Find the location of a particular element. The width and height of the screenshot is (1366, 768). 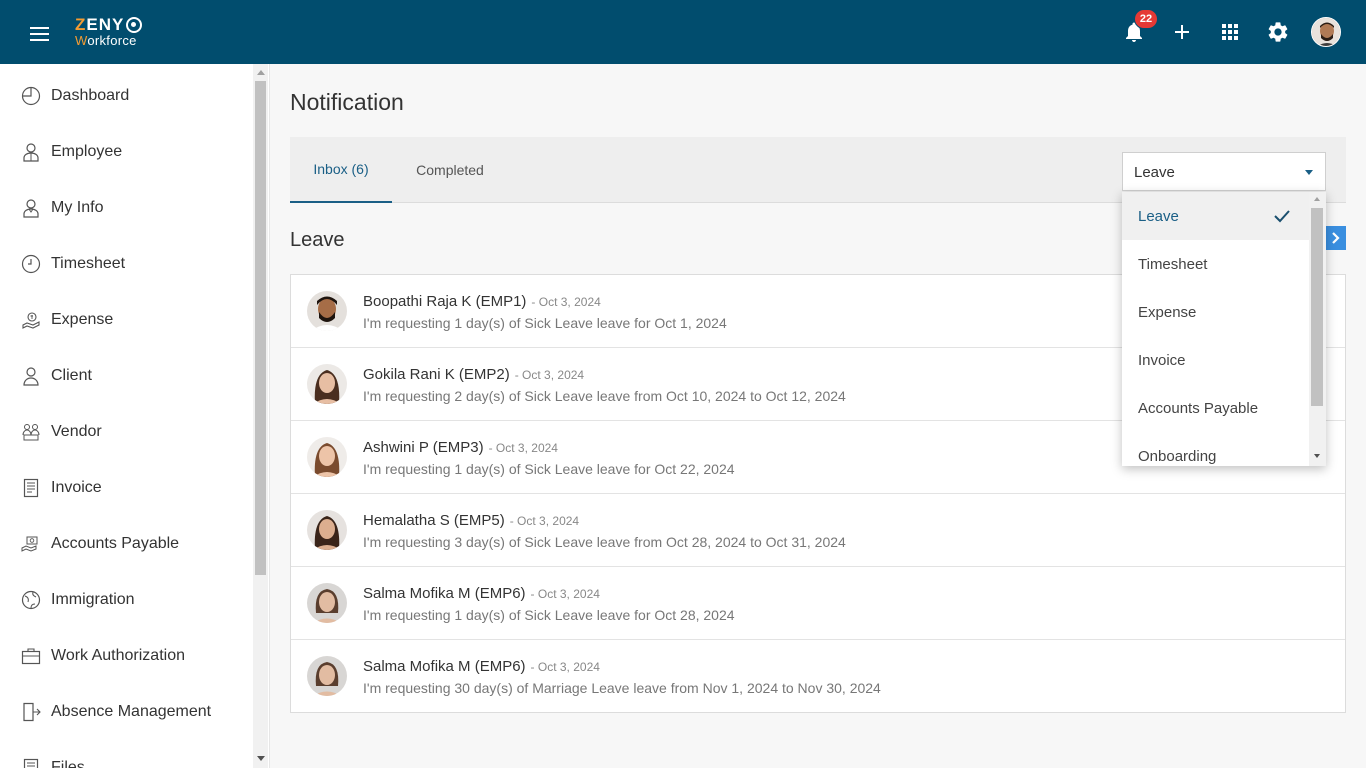

sidebar-item-immigration: Immigration is located at coordinates (126, 600).